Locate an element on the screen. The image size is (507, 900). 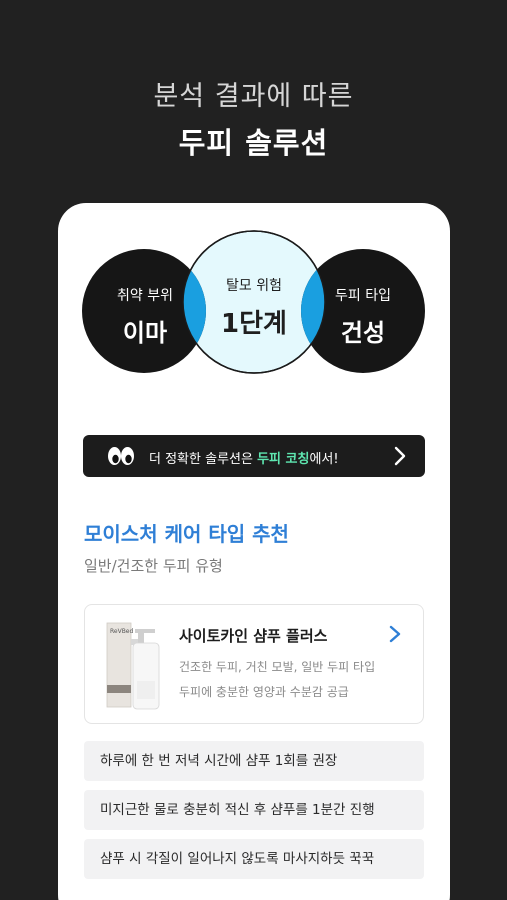
scalp-type-label: 두피 타입 is located at coordinates (363, 296).